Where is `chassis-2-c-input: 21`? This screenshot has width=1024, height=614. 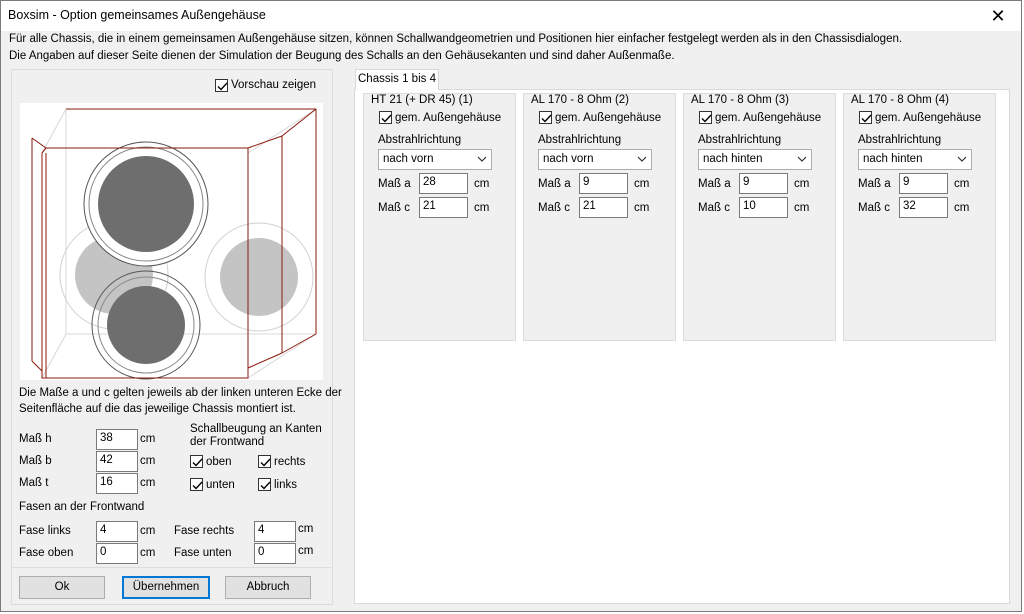
chassis-2-c-input: 21 is located at coordinates (603, 207).